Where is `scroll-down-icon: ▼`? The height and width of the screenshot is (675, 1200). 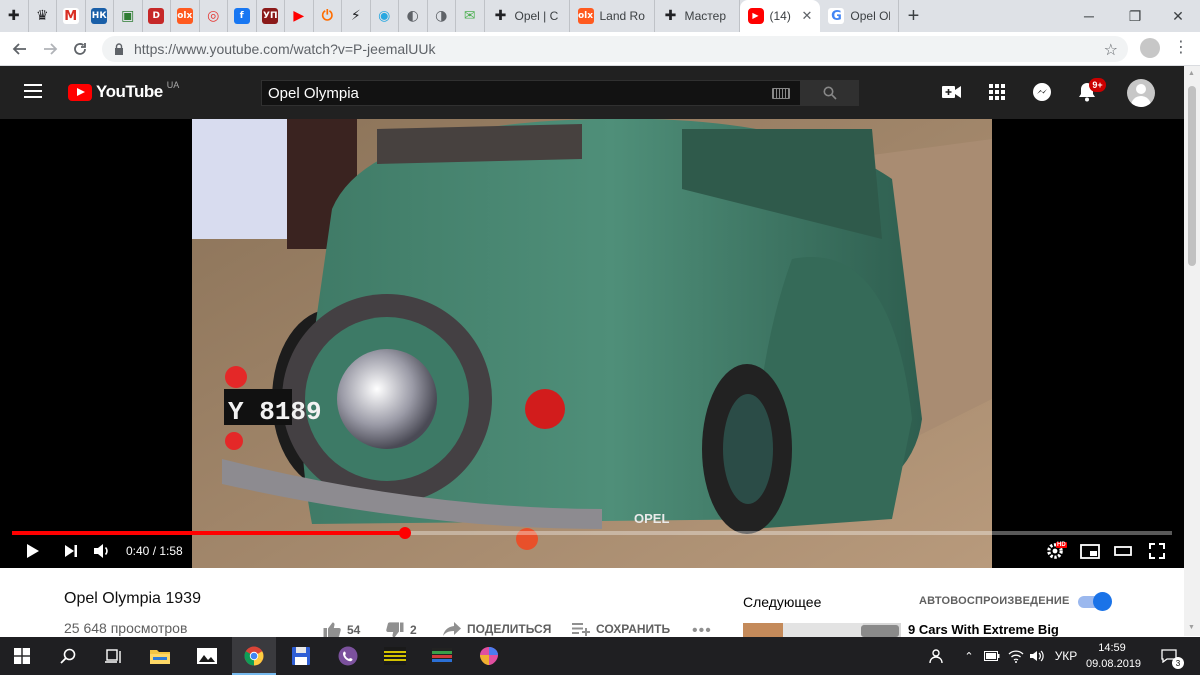
scroll-down-icon: ▼ is located at coordinates (1191, 627).